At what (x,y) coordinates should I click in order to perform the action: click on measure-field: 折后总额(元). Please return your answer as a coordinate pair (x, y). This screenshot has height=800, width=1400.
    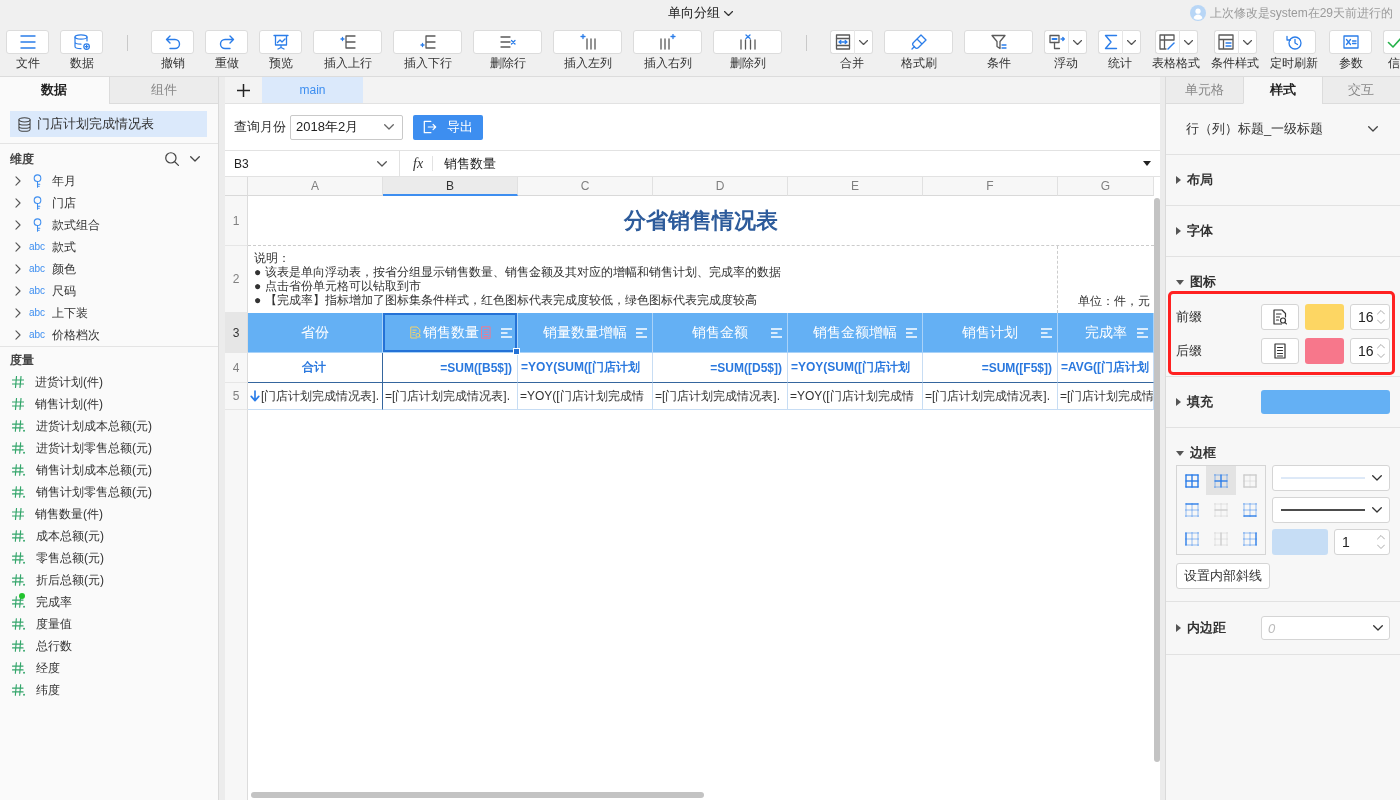
    Looking at the image, I should click on (70, 580).